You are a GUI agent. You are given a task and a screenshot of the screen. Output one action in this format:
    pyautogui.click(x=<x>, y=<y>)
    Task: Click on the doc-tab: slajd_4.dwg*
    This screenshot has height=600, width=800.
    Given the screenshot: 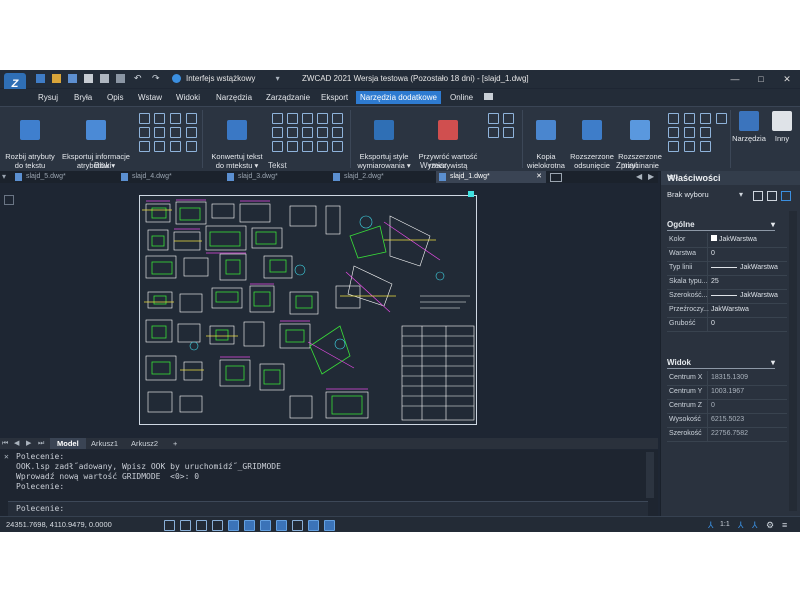 What is the action you would take?
    pyautogui.click(x=175, y=177)
    